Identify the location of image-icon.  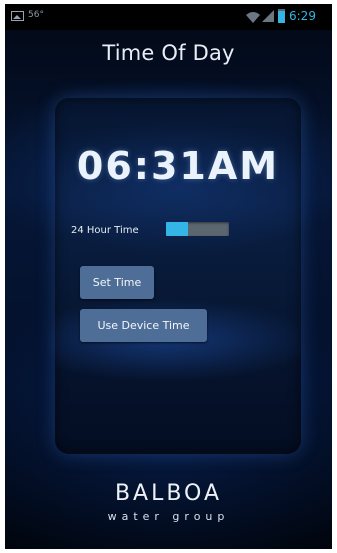
(17, 16).